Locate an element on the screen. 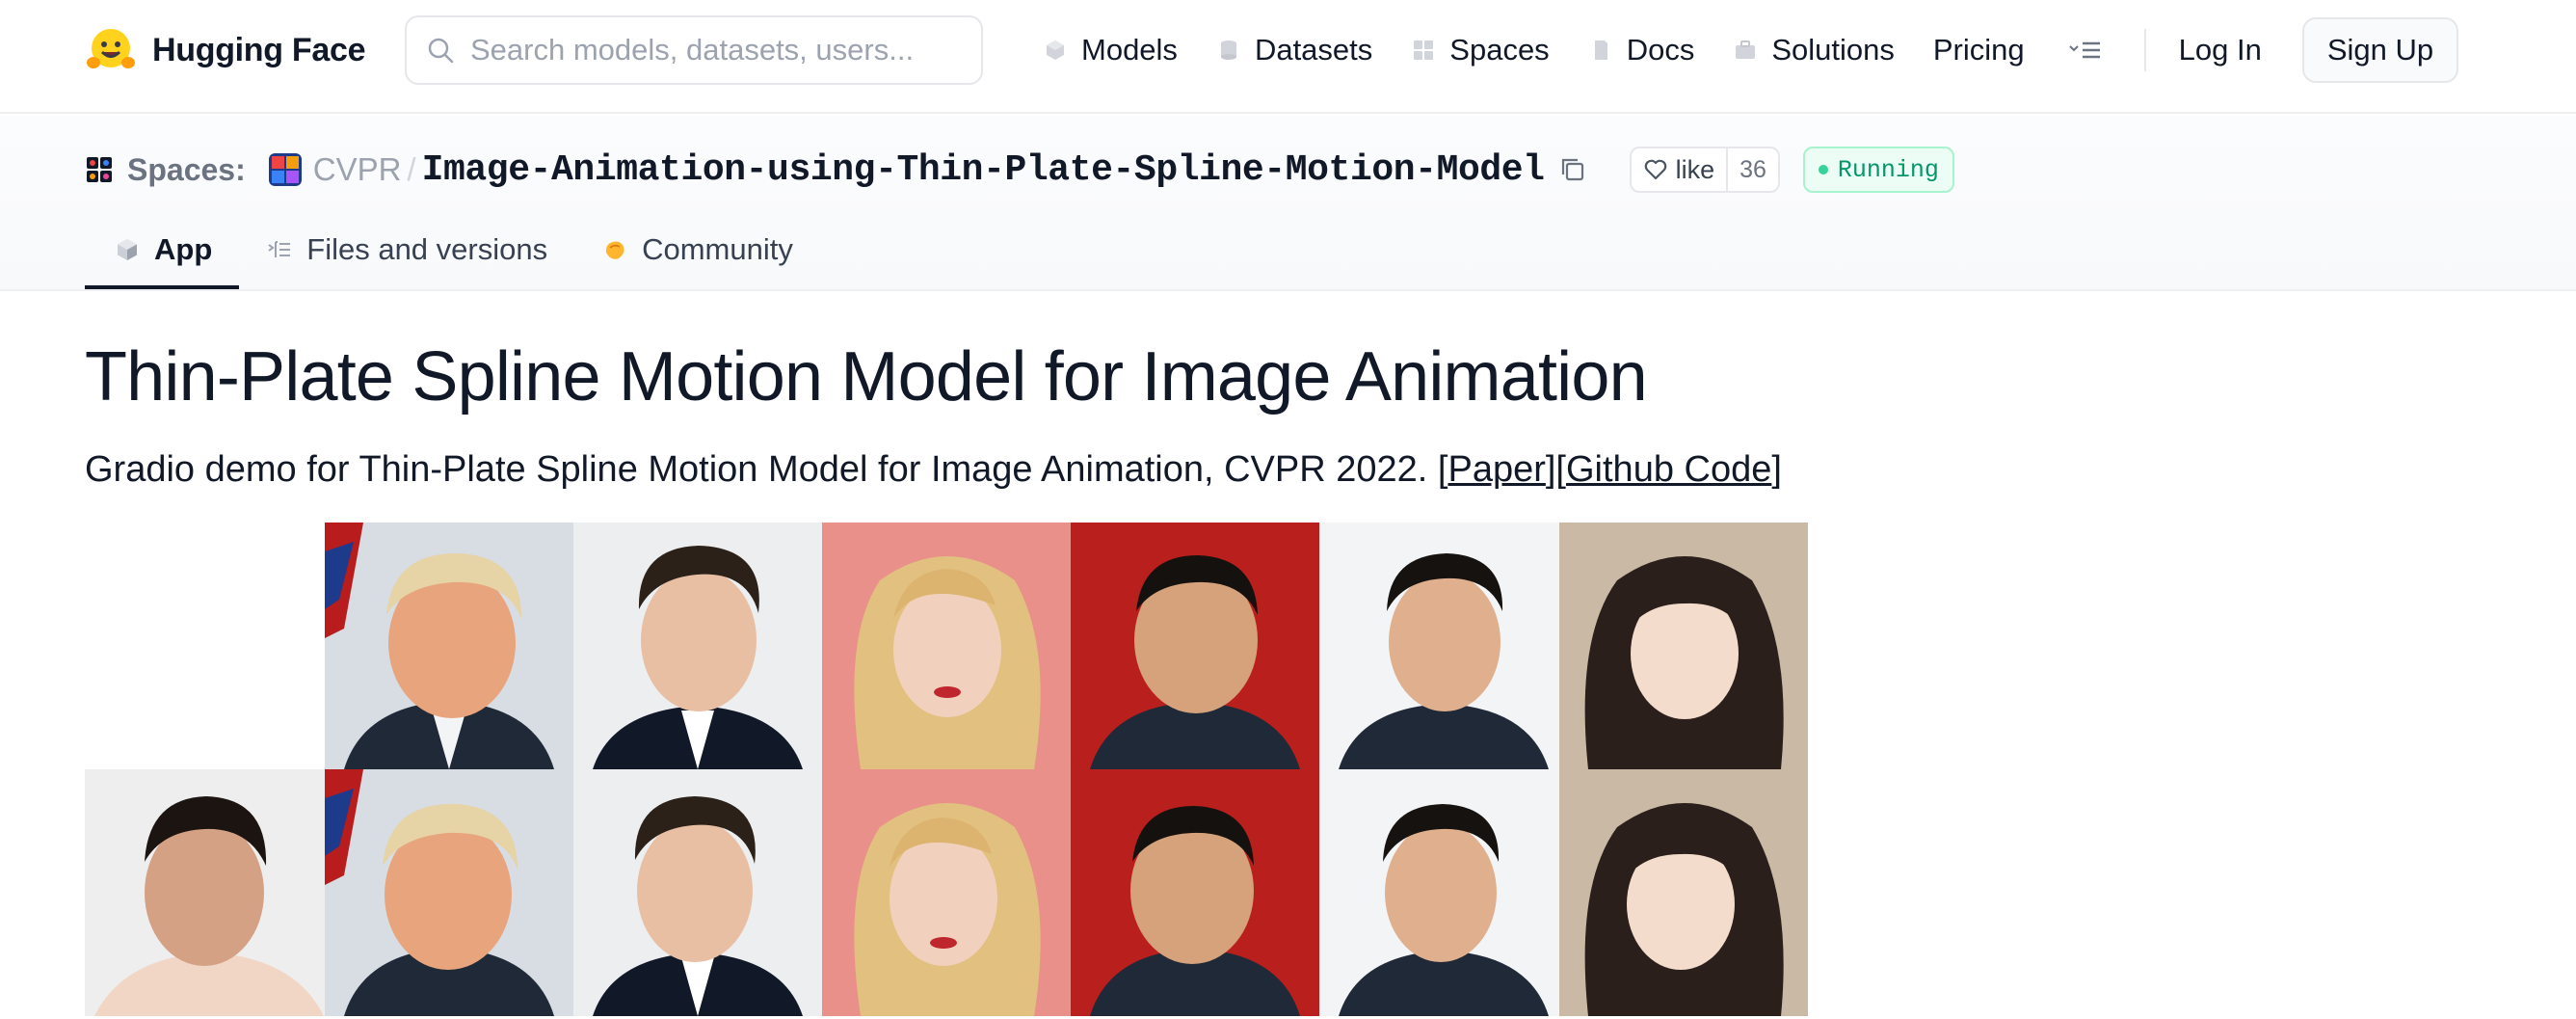 This screenshot has height=1019, width=2576. nav-models: Models is located at coordinates (1110, 50).